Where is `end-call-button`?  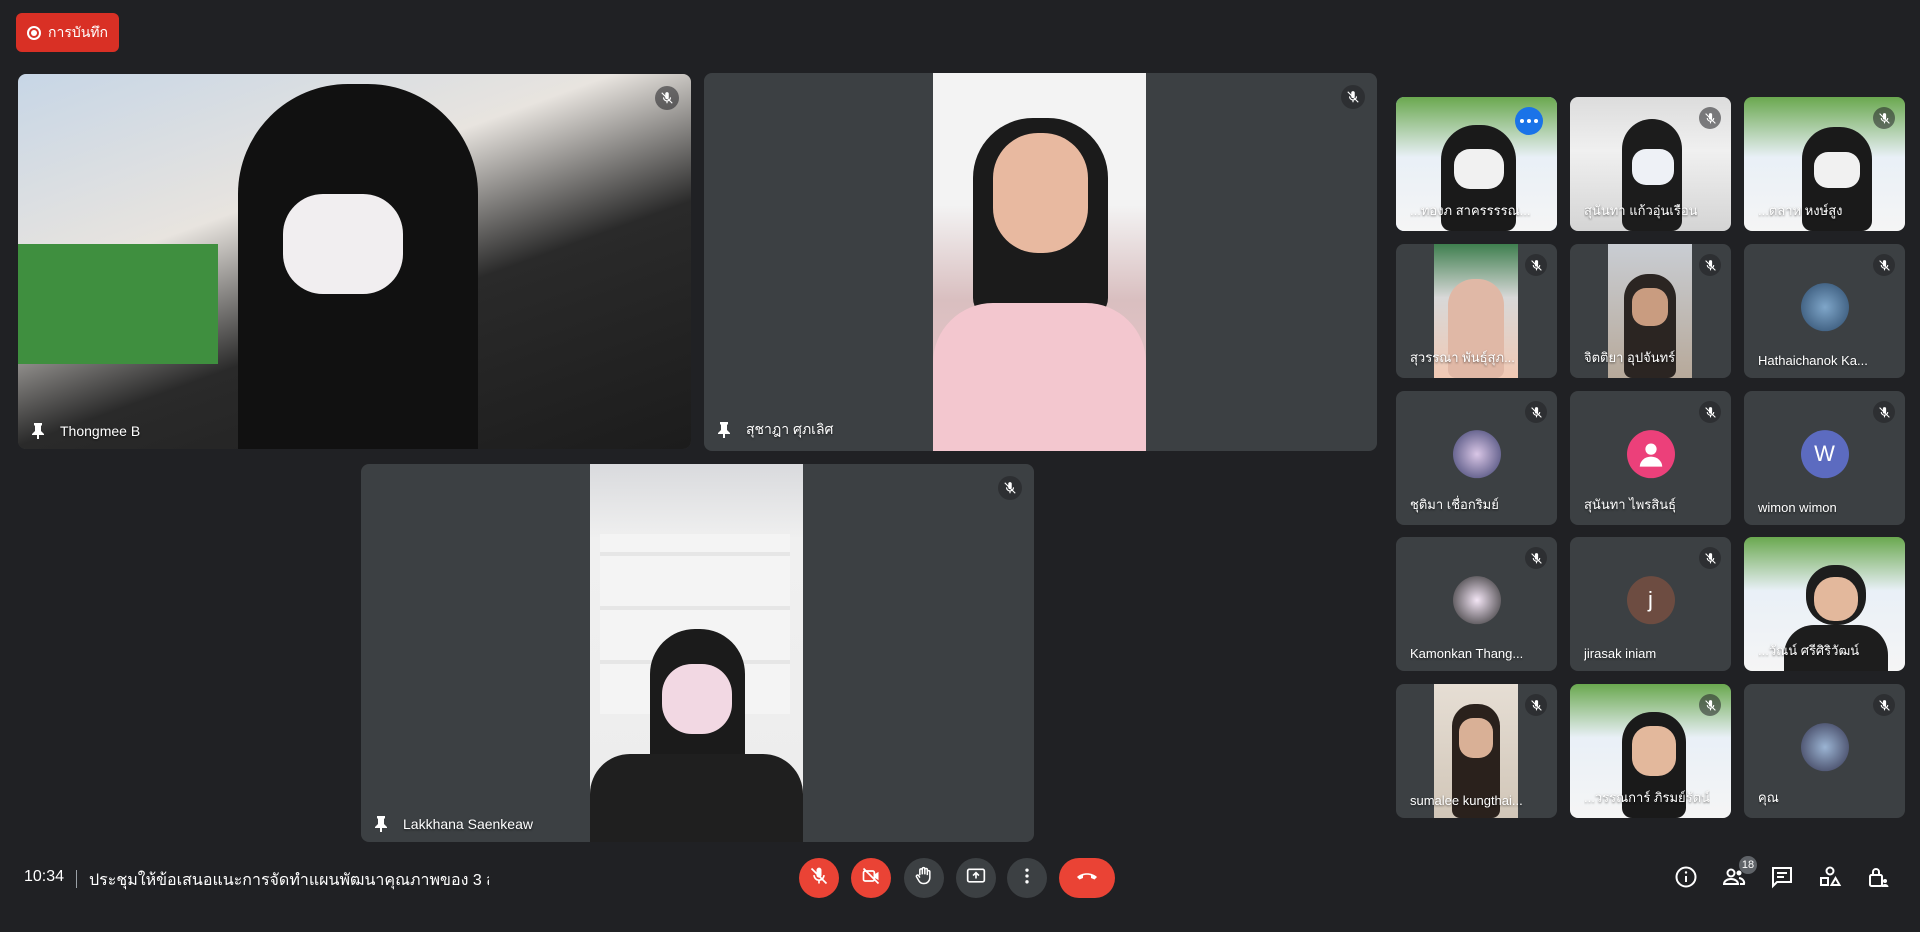 end-call-button is located at coordinates (1087, 878).